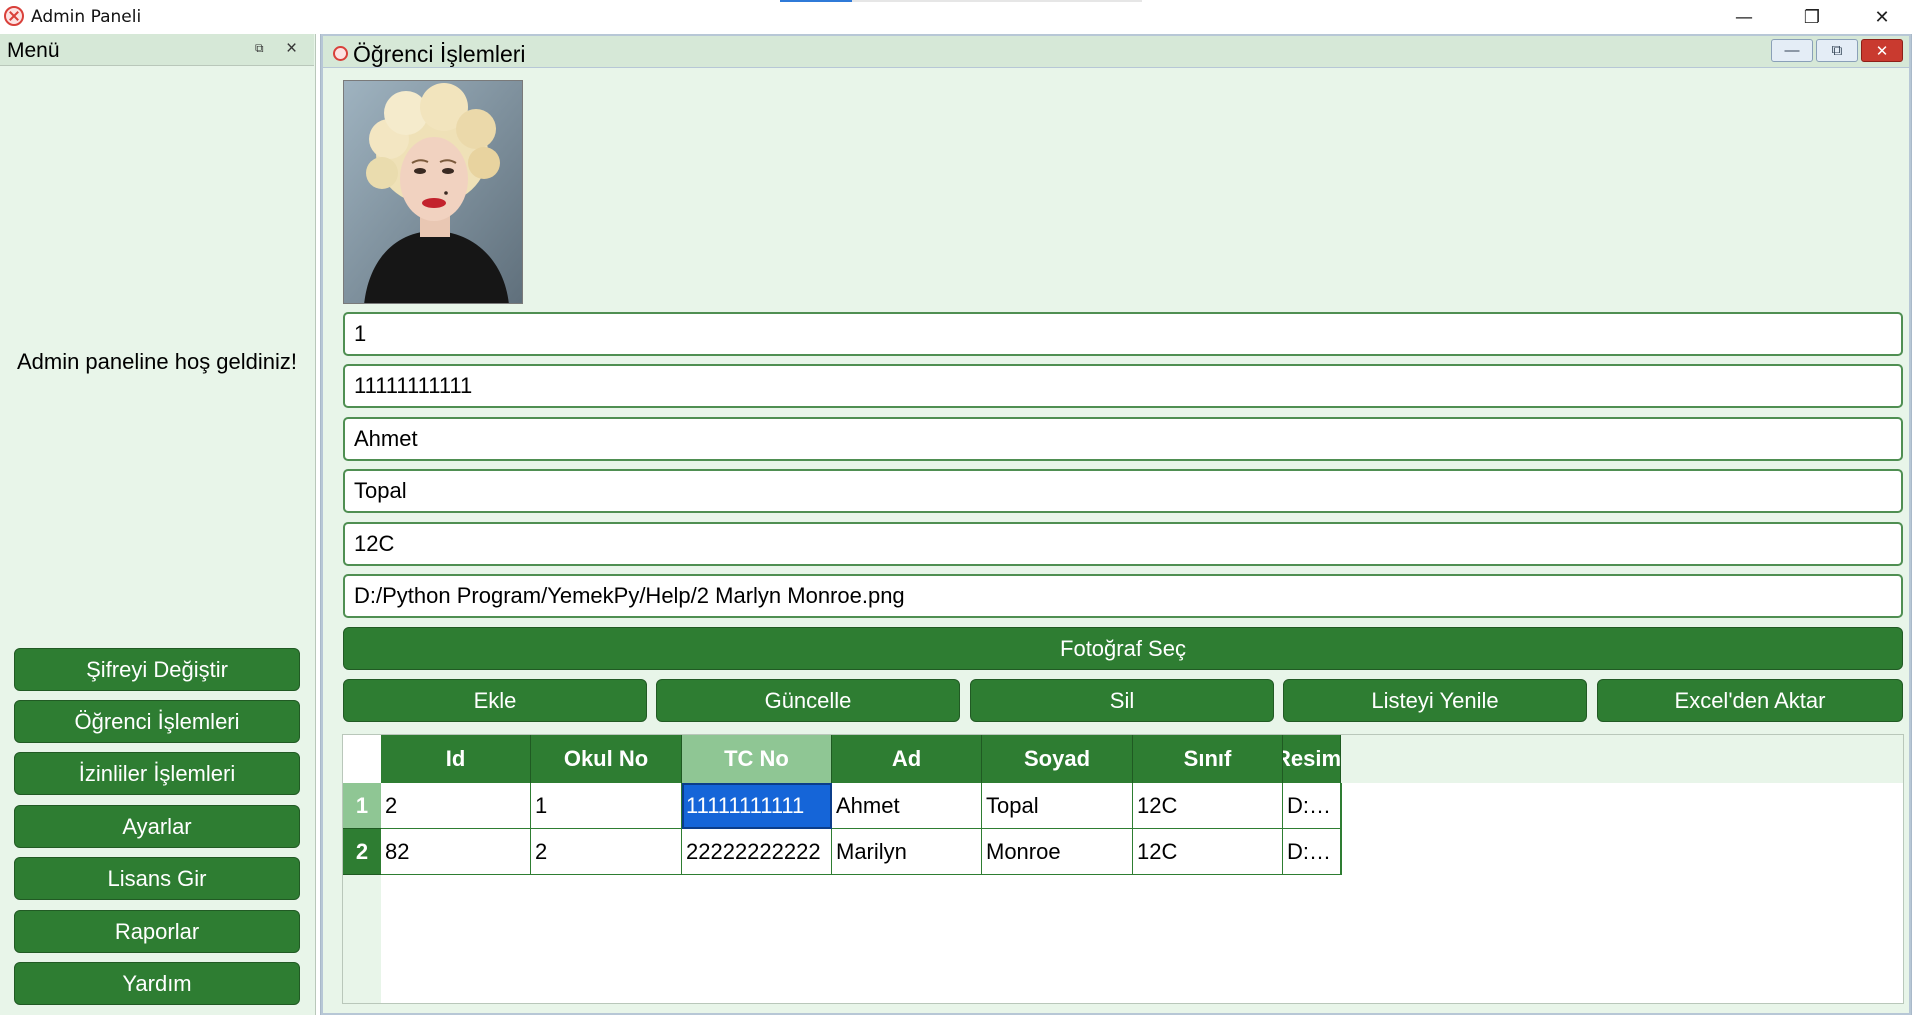 This screenshot has height=1015, width=1912. What do you see at coordinates (157, 983) in the screenshot?
I see `help-button: Yardım` at bounding box center [157, 983].